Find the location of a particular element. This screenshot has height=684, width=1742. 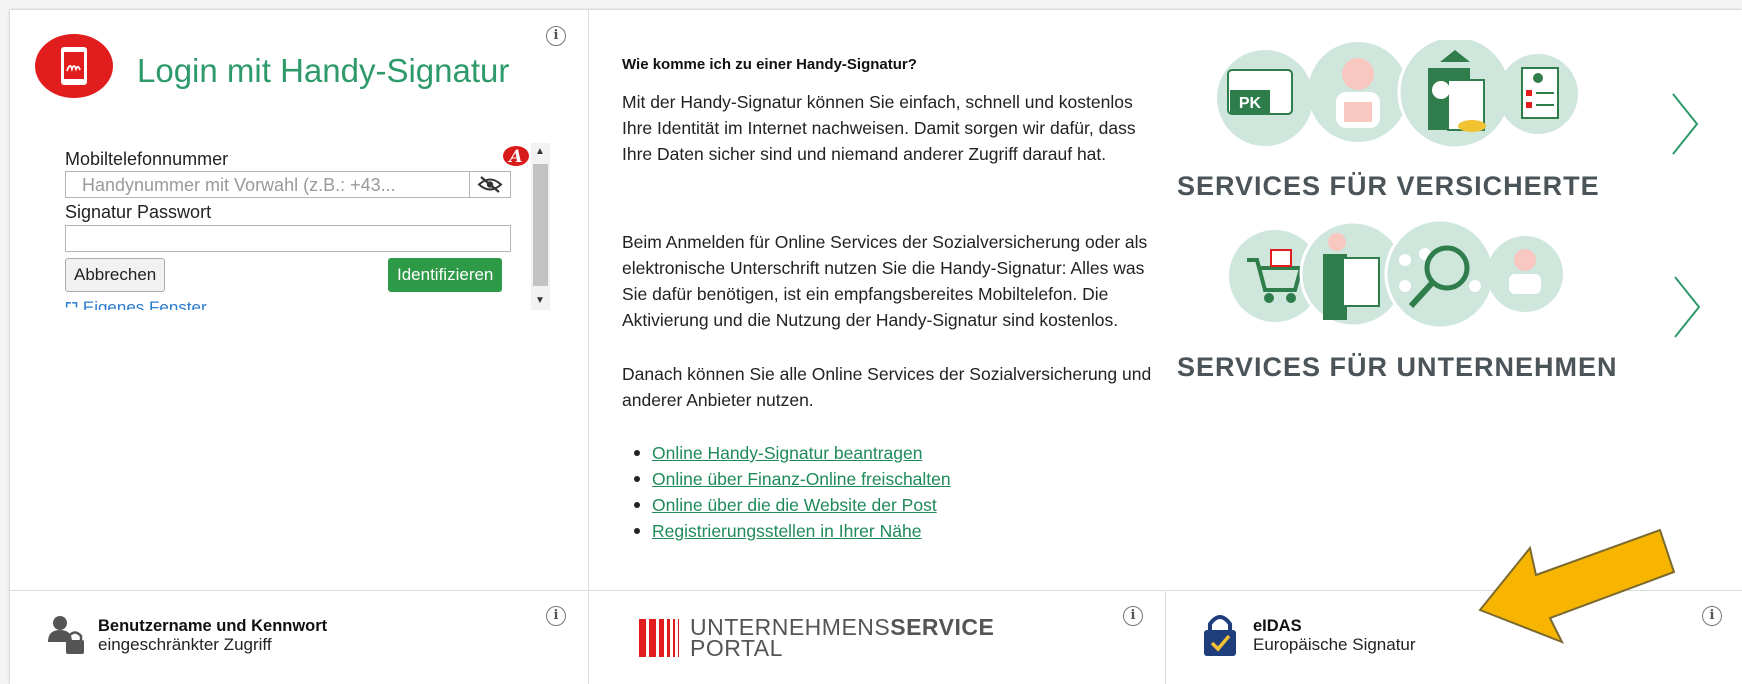

password-label: Signatur Passwort is located at coordinates (138, 212).